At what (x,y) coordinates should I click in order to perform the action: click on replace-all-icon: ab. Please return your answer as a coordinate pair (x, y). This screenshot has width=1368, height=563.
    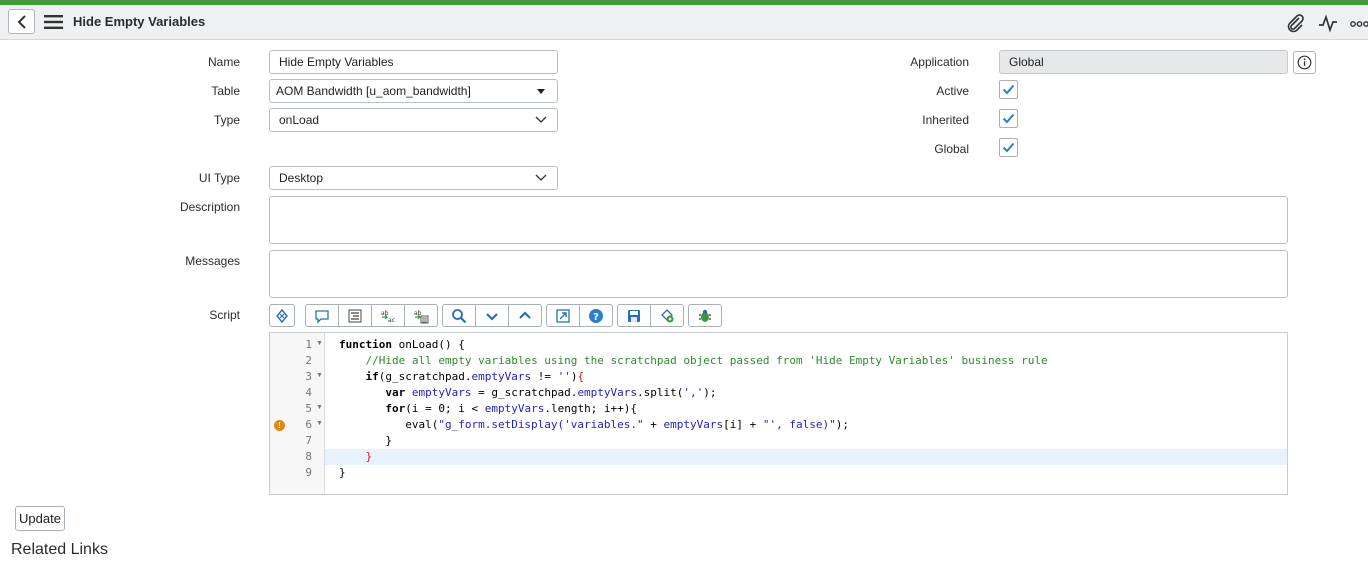
    Looking at the image, I should click on (421, 316).